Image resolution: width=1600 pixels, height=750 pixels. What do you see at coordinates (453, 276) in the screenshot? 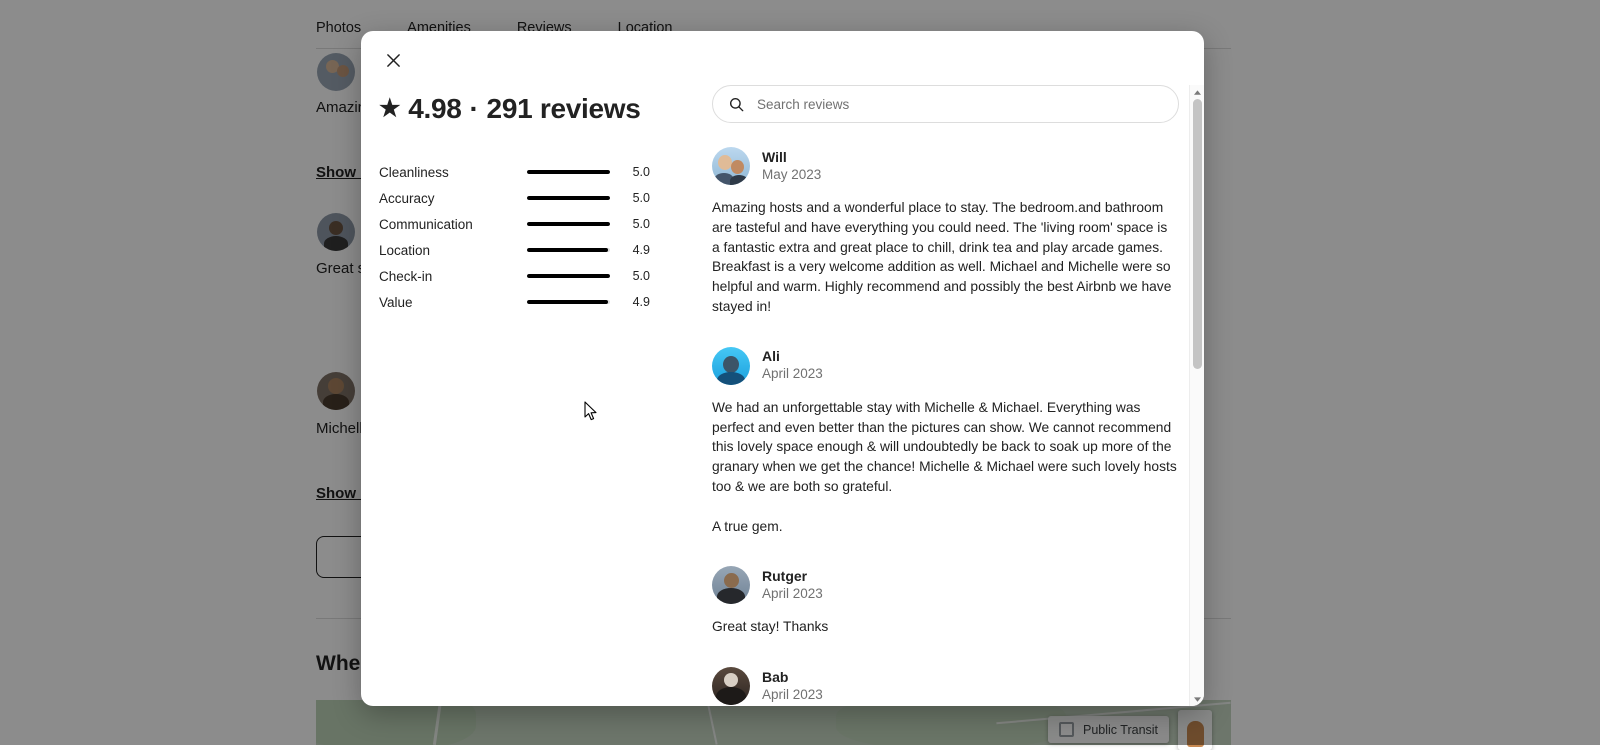
I see `rating-category-label: Check-in` at bounding box center [453, 276].